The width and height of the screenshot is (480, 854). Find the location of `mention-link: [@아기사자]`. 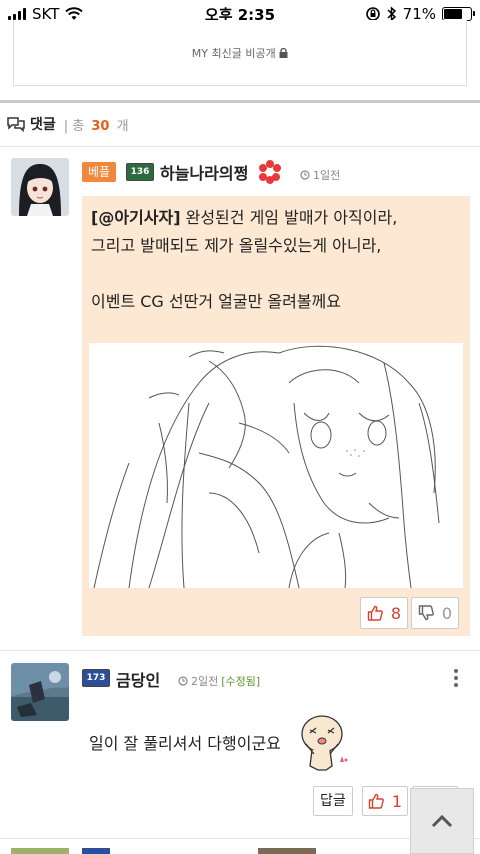

mention-link: [@아기사자] is located at coordinates (136, 217).